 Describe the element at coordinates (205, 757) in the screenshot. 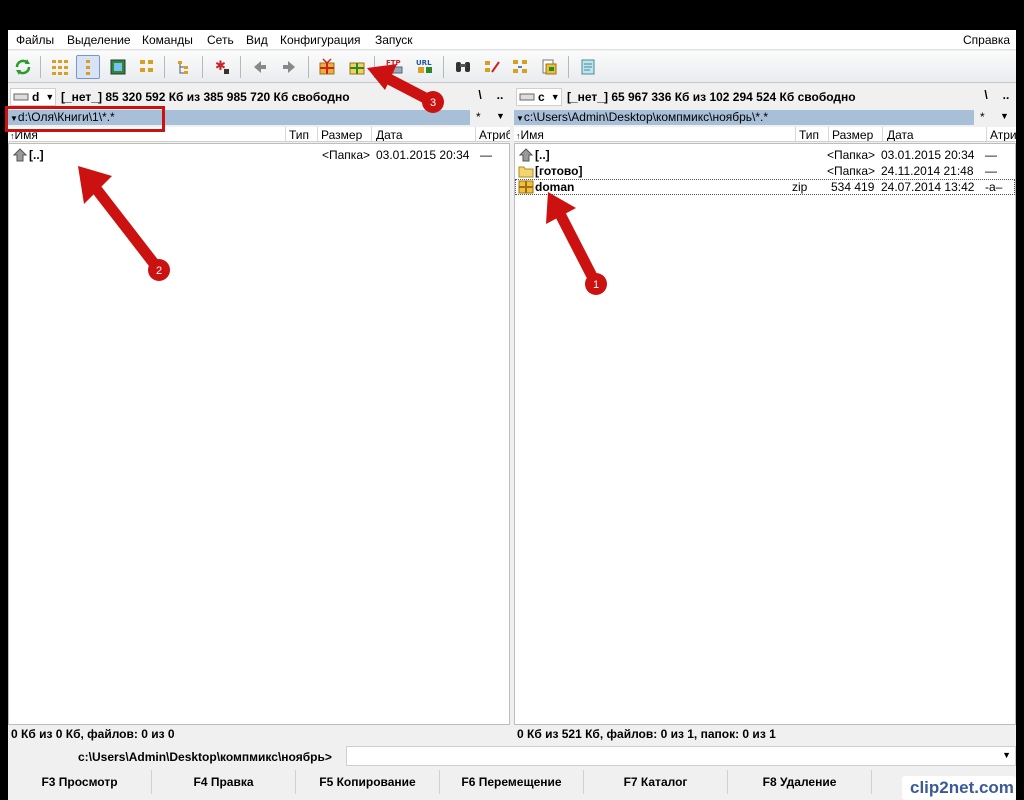

I see `command-line-path: c:\Users\Admin\Desktop\компмикс\ноябрь>` at that location.